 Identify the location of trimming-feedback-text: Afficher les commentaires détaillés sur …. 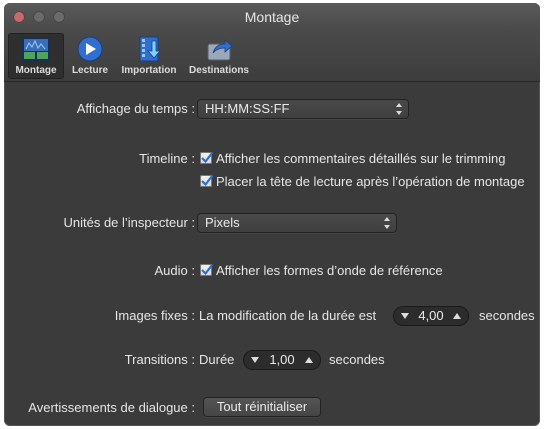
(361, 158).